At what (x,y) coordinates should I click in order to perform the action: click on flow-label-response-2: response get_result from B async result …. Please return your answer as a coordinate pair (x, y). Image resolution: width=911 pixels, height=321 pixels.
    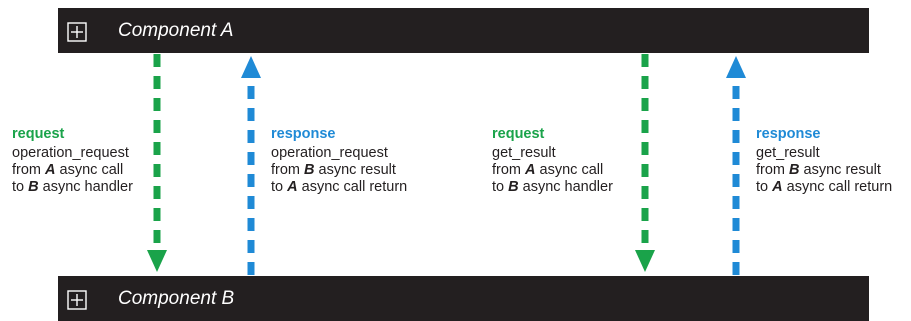
    Looking at the image, I should click on (824, 161).